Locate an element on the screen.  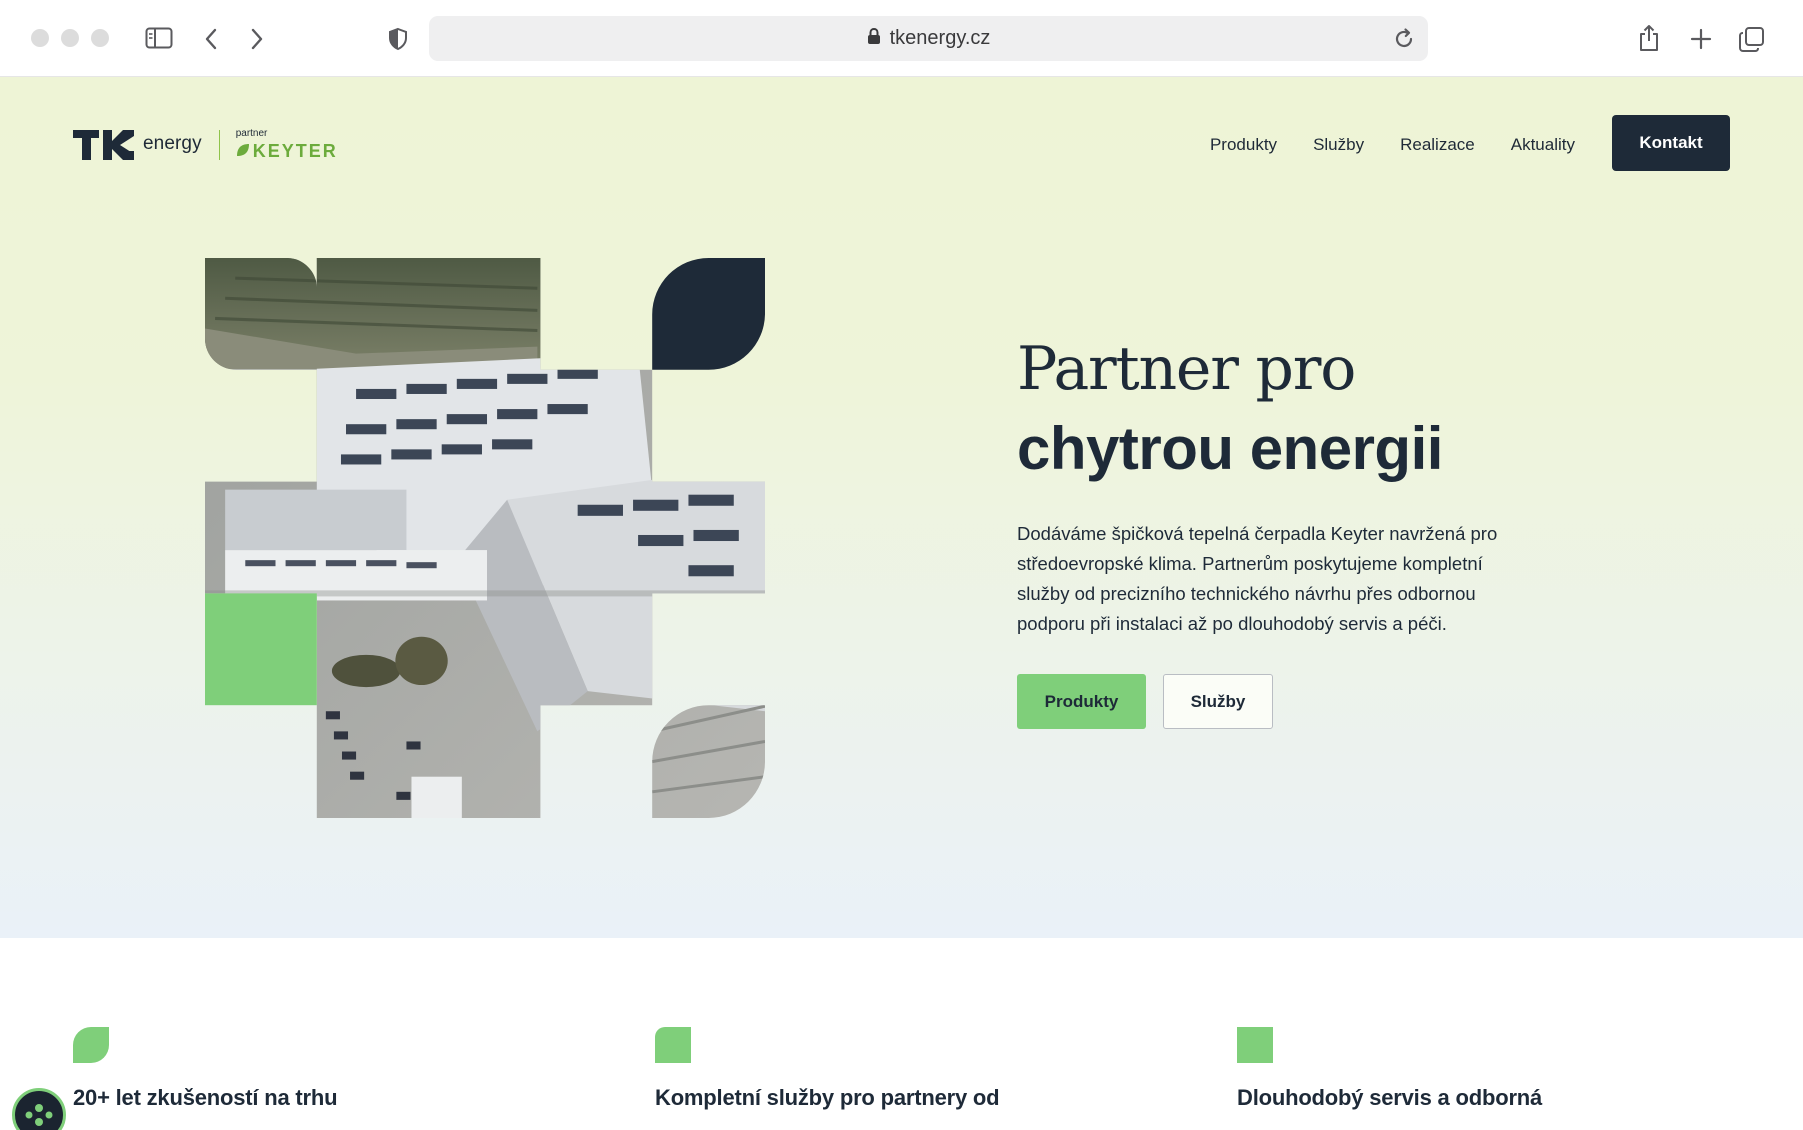
services-button: Služby is located at coordinates (1218, 701).